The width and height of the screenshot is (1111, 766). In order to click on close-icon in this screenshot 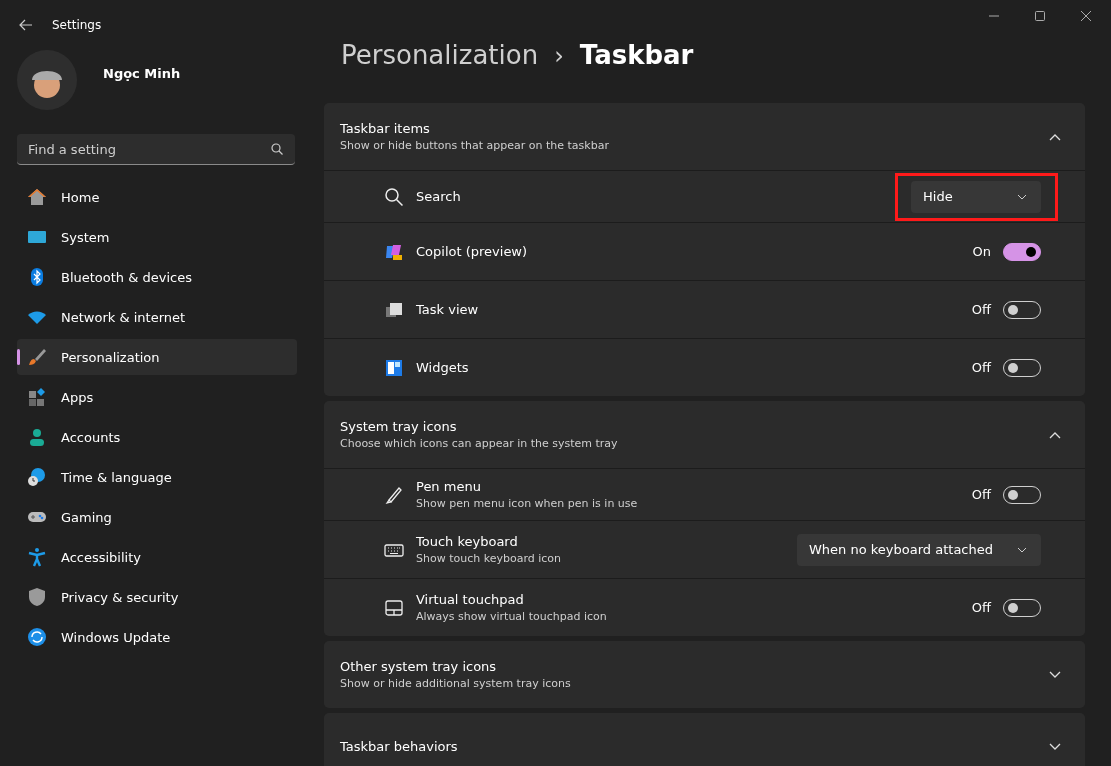, I will do `click(1086, 16)`.